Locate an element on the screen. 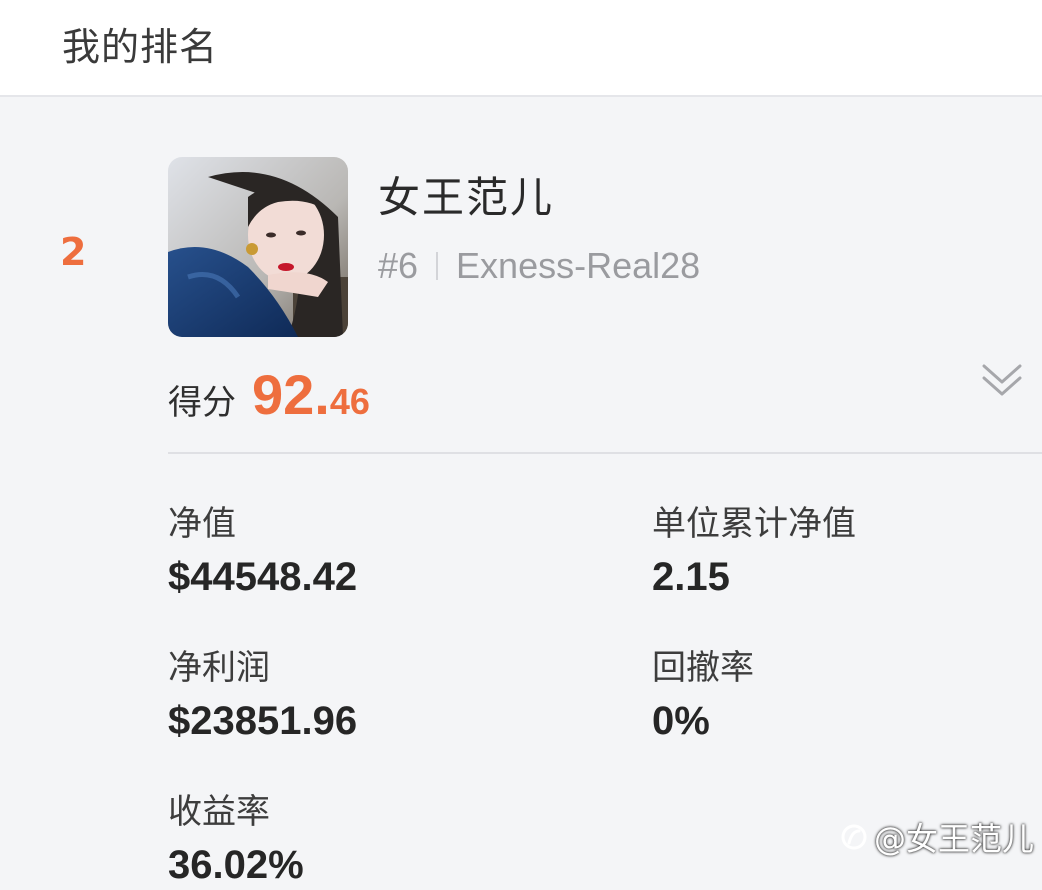 This screenshot has width=1042, height=890. top-bar: 我的排名 is located at coordinates (521, 48).